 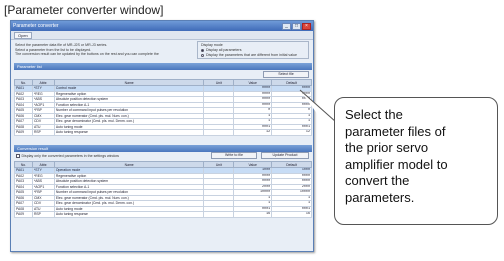 What do you see at coordinates (162, 35) in the screenshot?
I see `menubar: Open` at bounding box center [162, 35].